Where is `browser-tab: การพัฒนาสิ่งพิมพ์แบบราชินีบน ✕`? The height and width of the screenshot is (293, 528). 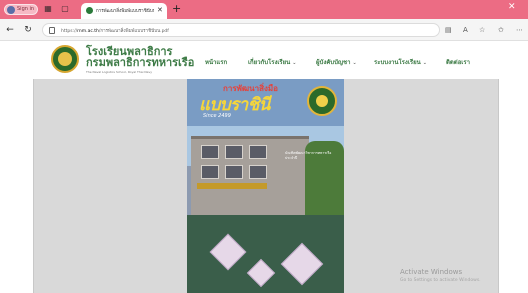
browser-tab: การพัฒนาสิ่งพิมพ์แบบราชินีบน ✕ is located at coordinates (124, 11).